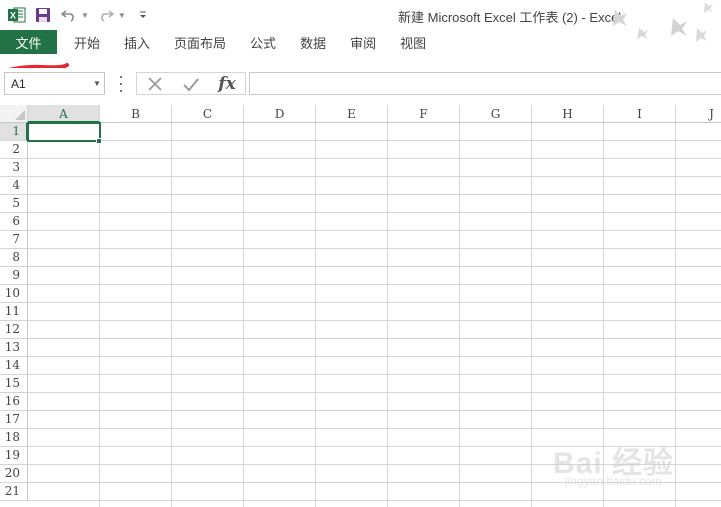 This screenshot has width=721, height=507. Describe the element at coordinates (13, 16) in the screenshot. I see `svg-text: X` at that location.